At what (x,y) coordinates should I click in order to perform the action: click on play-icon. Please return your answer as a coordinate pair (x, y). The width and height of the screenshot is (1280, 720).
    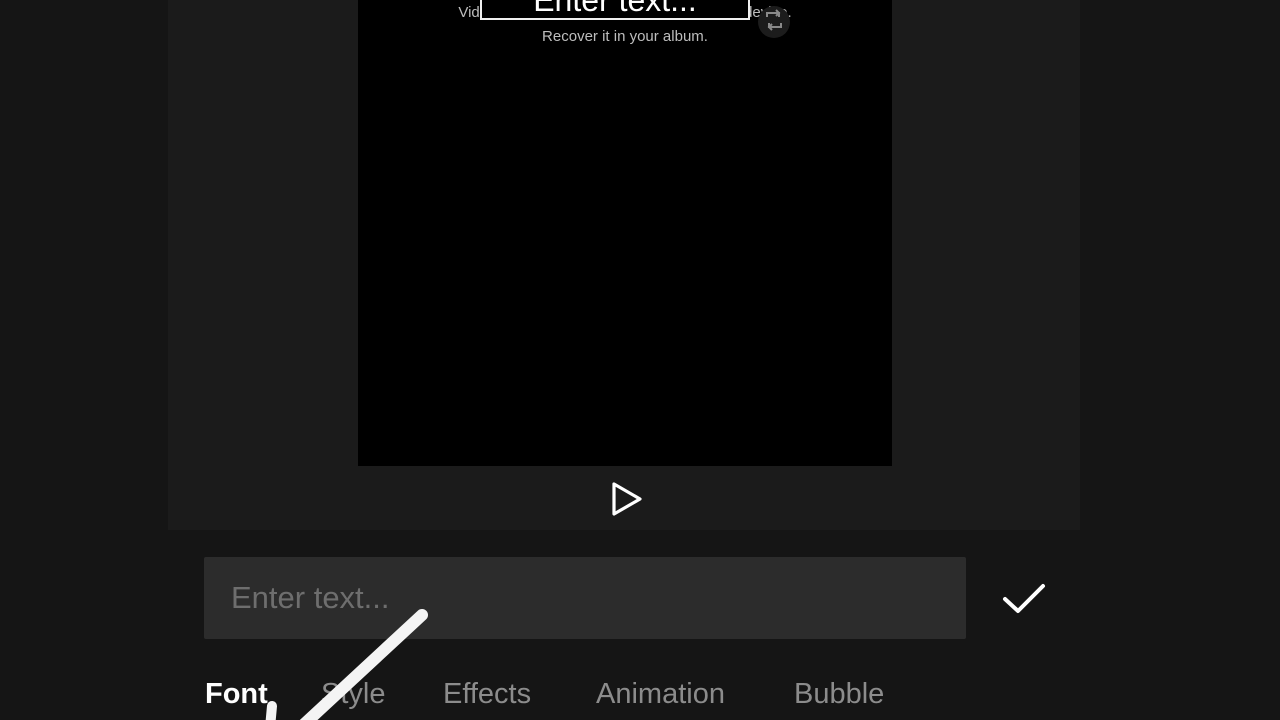
    Looking at the image, I should click on (627, 501).